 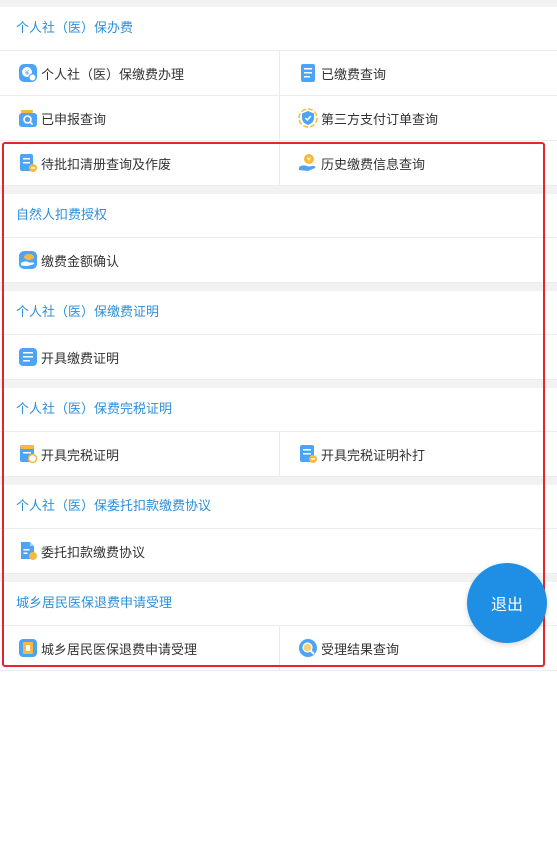 I want to click on menu-item-label: 待批扣清册查询及作废, so click(x=106, y=165).